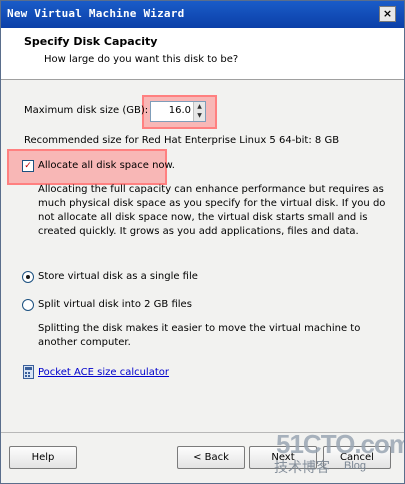  I want to click on single-file-radio, so click(28, 277).